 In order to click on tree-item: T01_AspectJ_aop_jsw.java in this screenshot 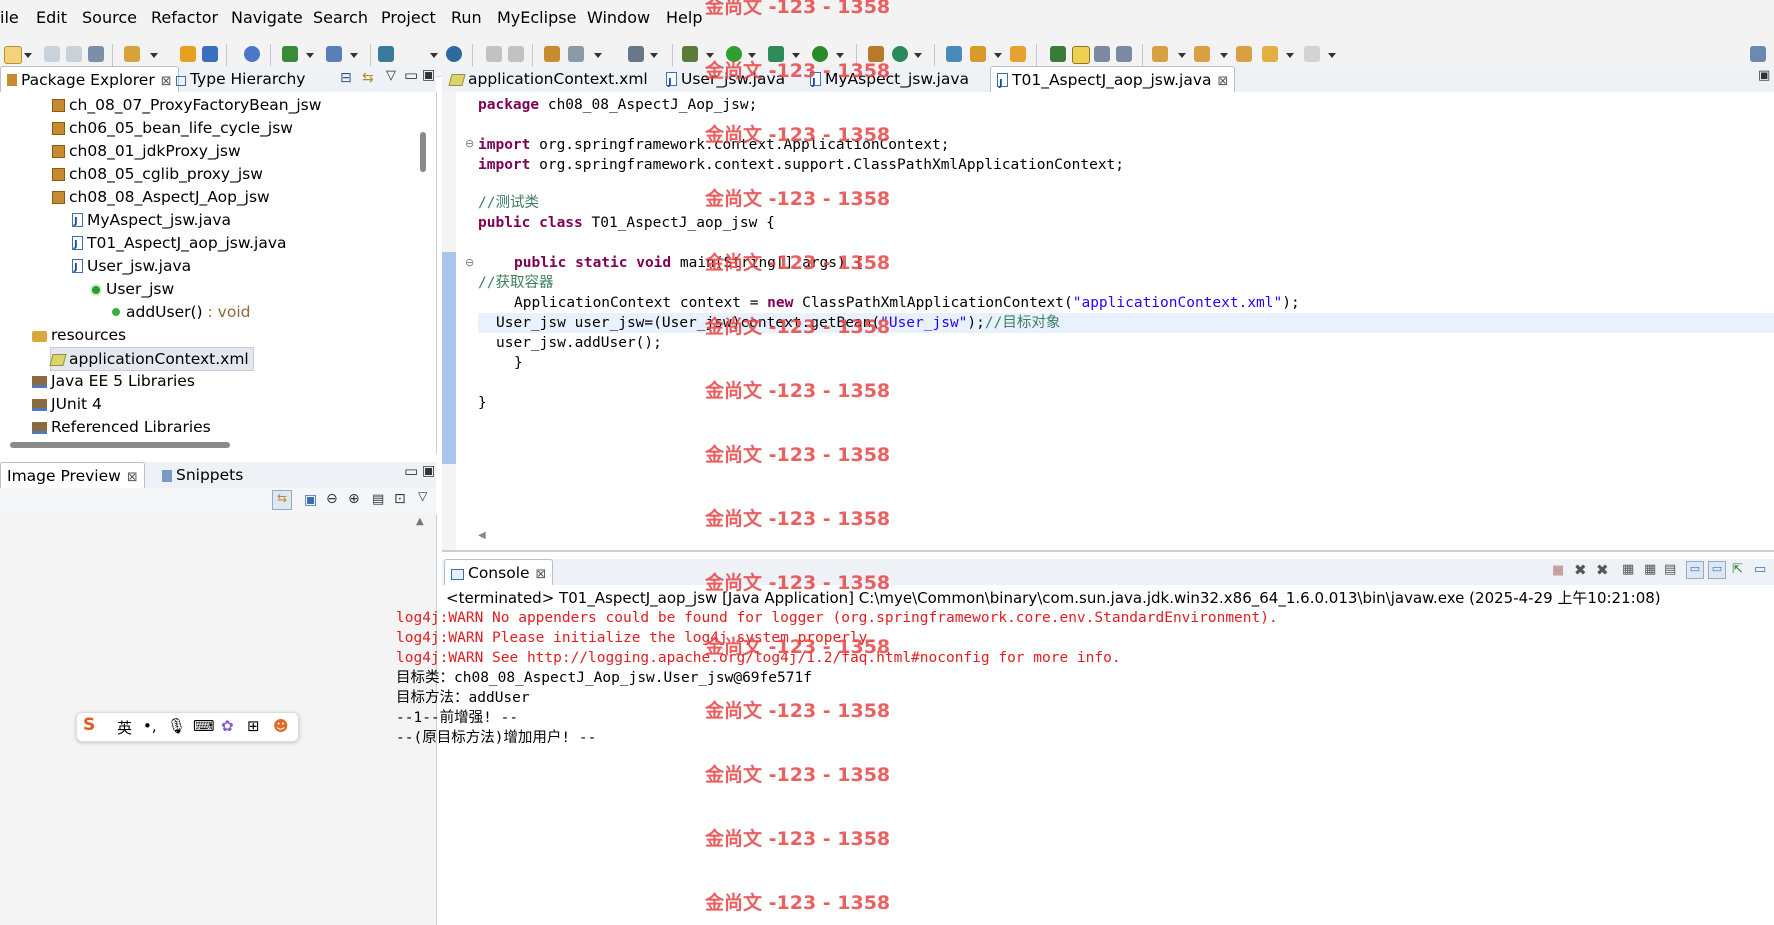, I will do `click(179, 244)`.